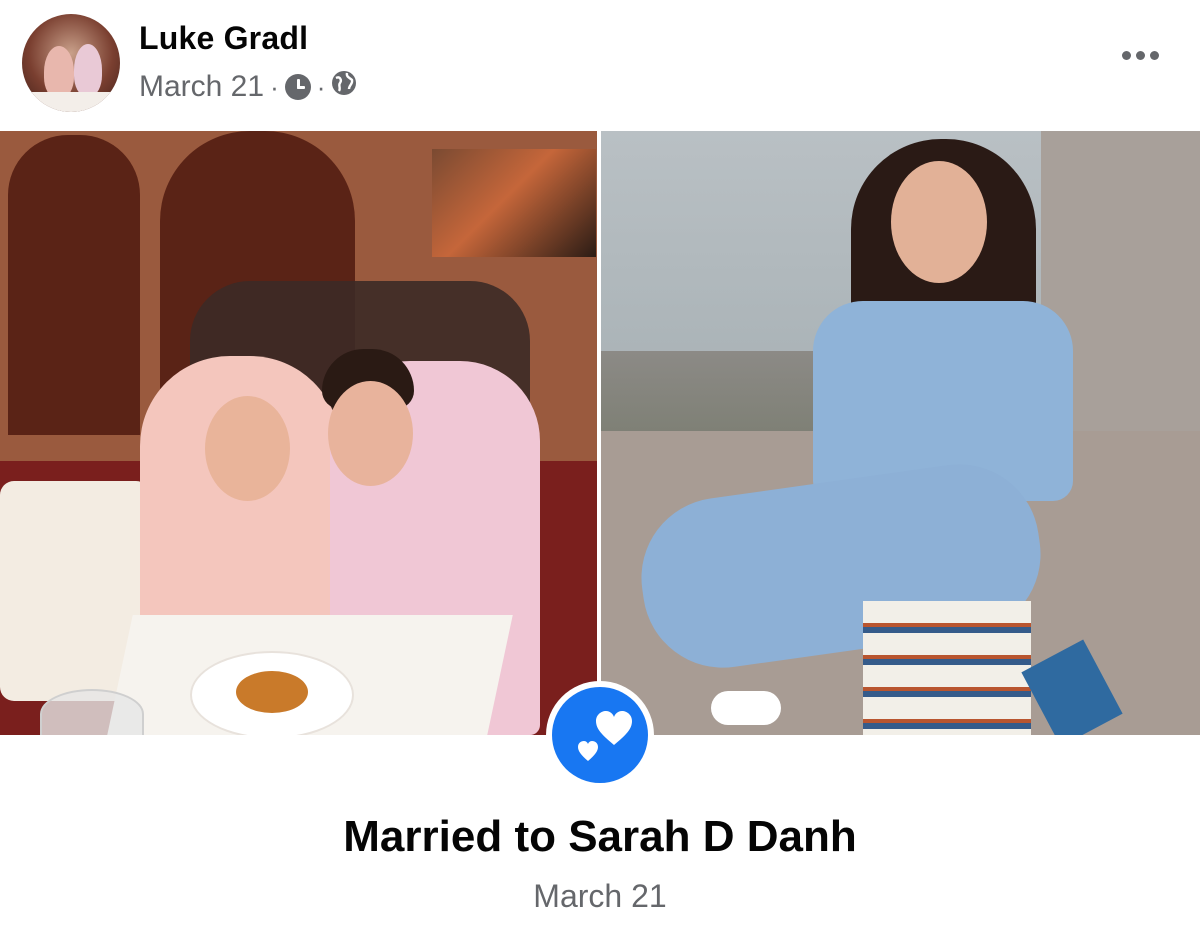 Image resolution: width=1200 pixels, height=936 pixels. I want to click on post-meta: March 21 · ·, so click(248, 87).